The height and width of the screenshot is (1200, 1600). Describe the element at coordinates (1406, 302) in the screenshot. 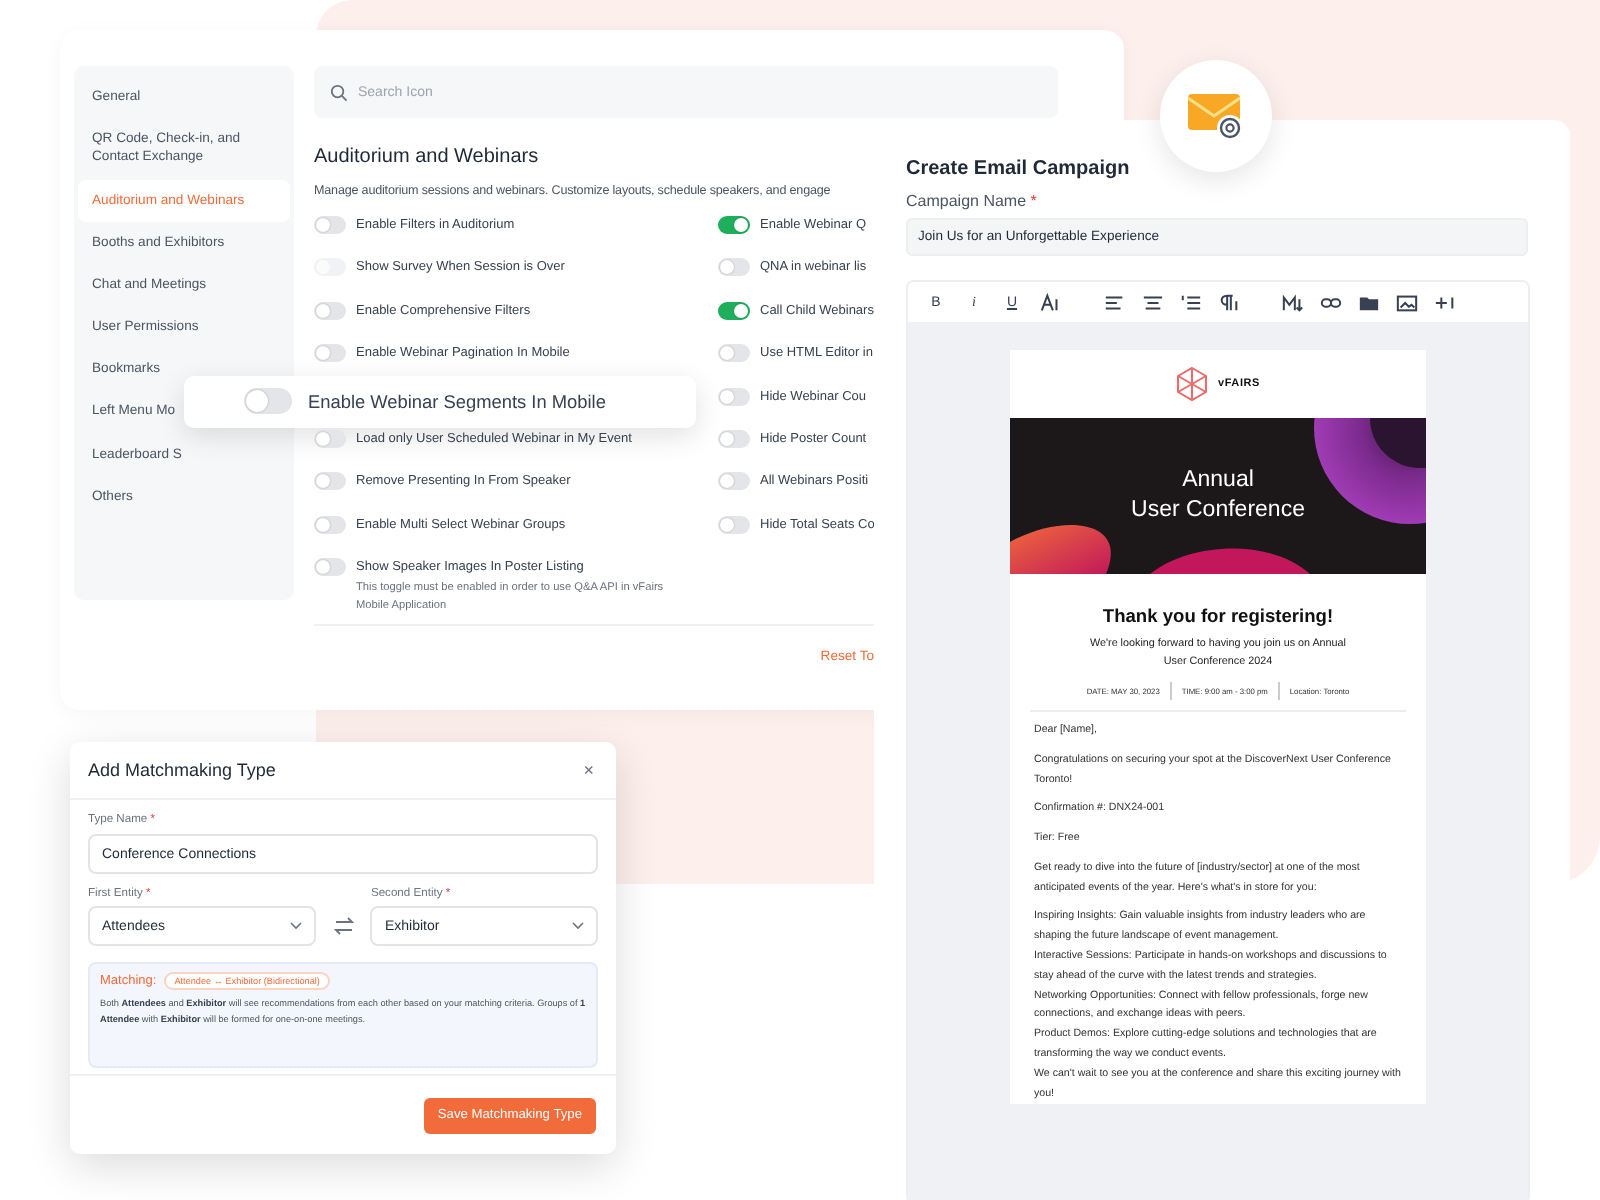

I see `image-icon` at that location.